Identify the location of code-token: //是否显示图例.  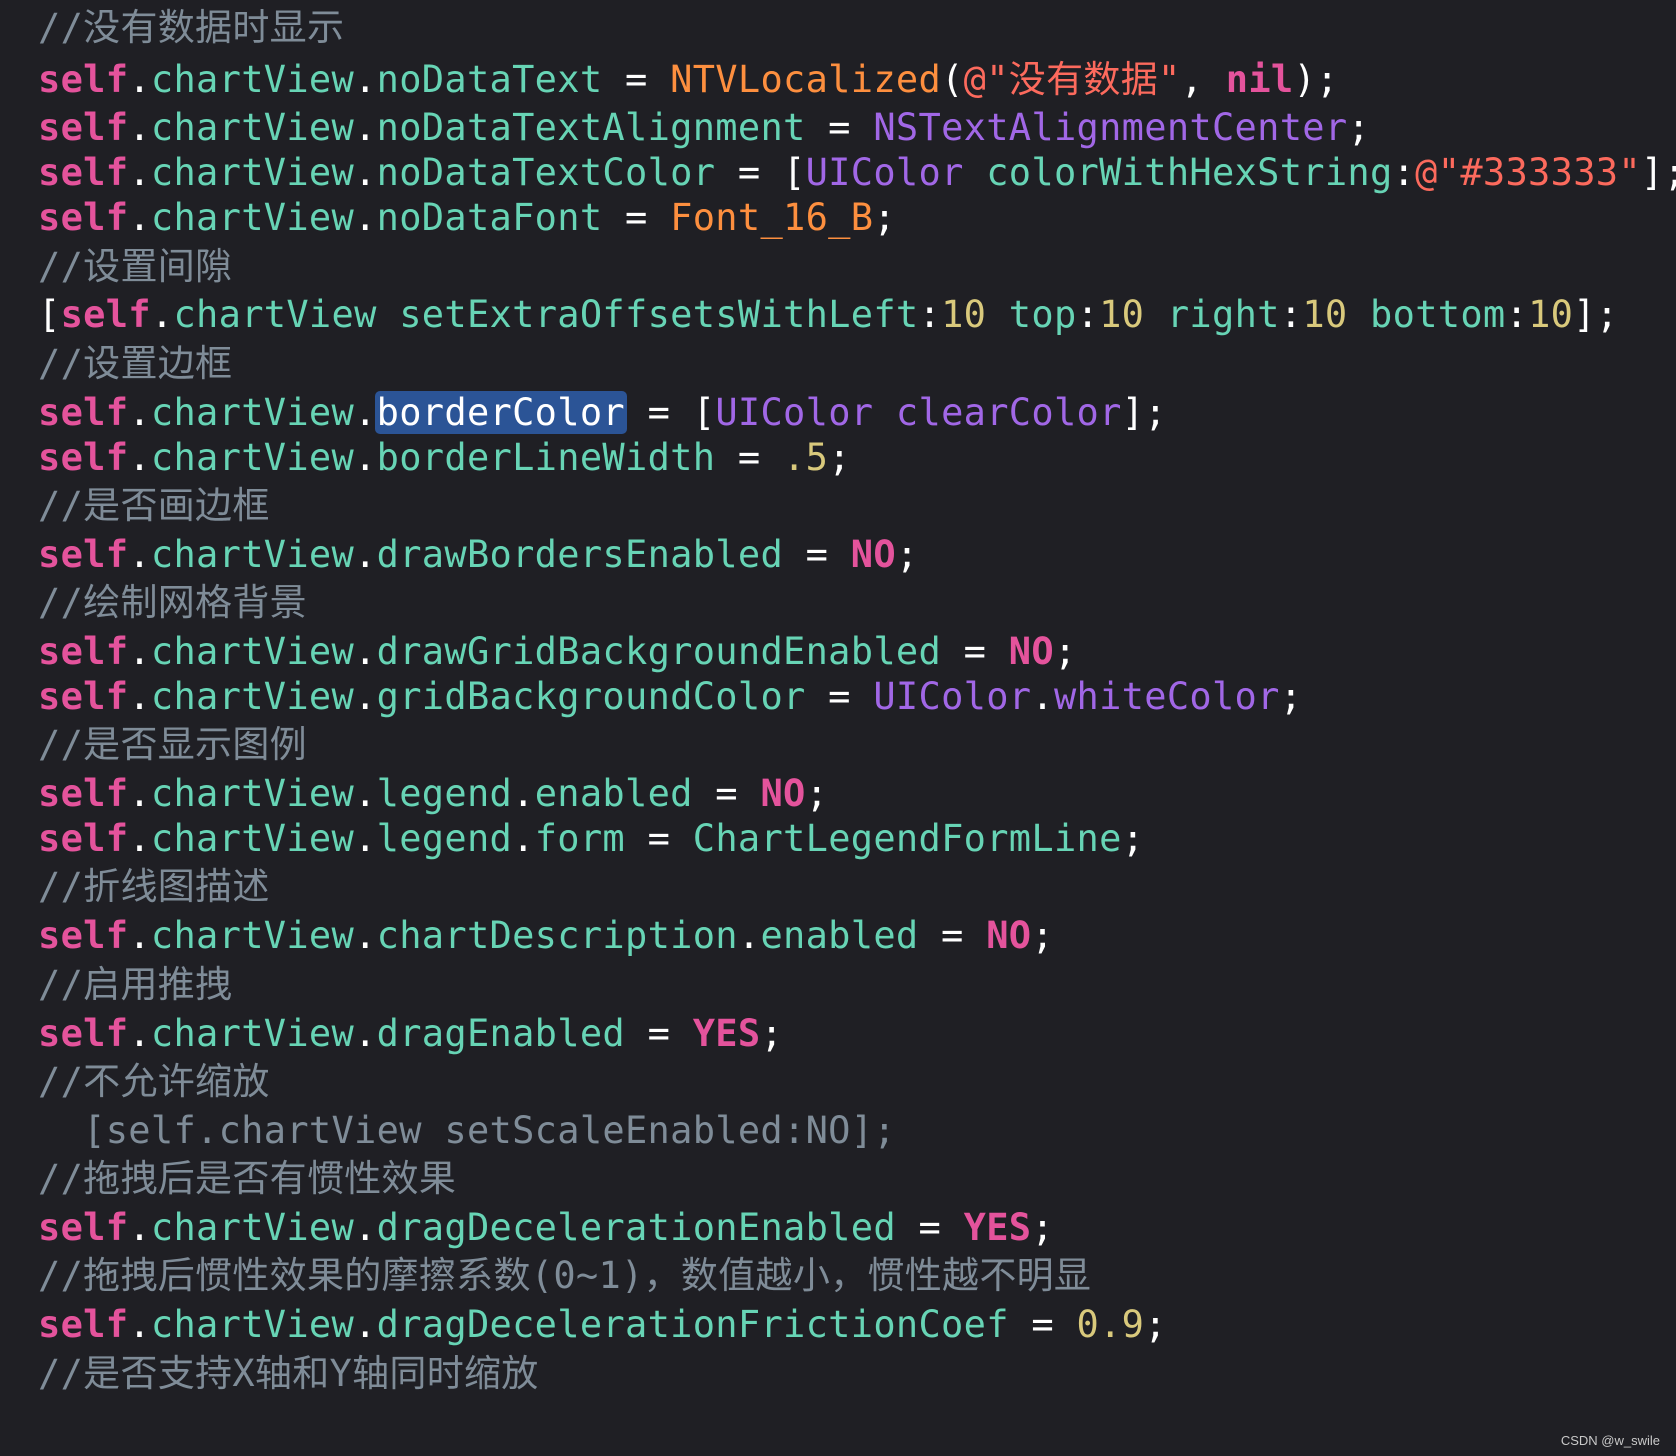
(172, 744).